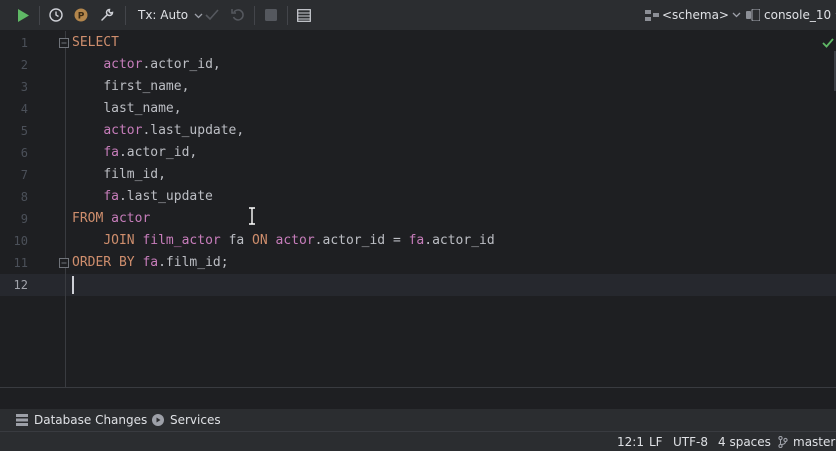  What do you see at coordinates (459, 240) in the screenshot?
I see `column-ref: .actor_id` at bounding box center [459, 240].